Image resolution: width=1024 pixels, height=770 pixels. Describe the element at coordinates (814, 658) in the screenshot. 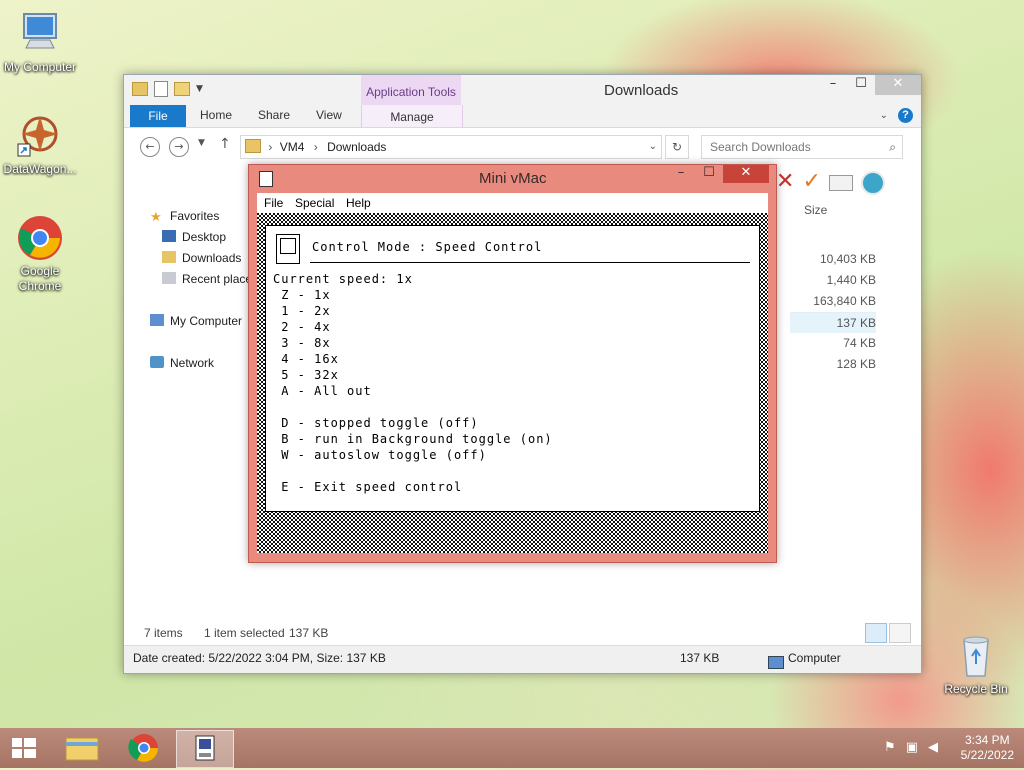

I see `details-location: Computer` at that location.